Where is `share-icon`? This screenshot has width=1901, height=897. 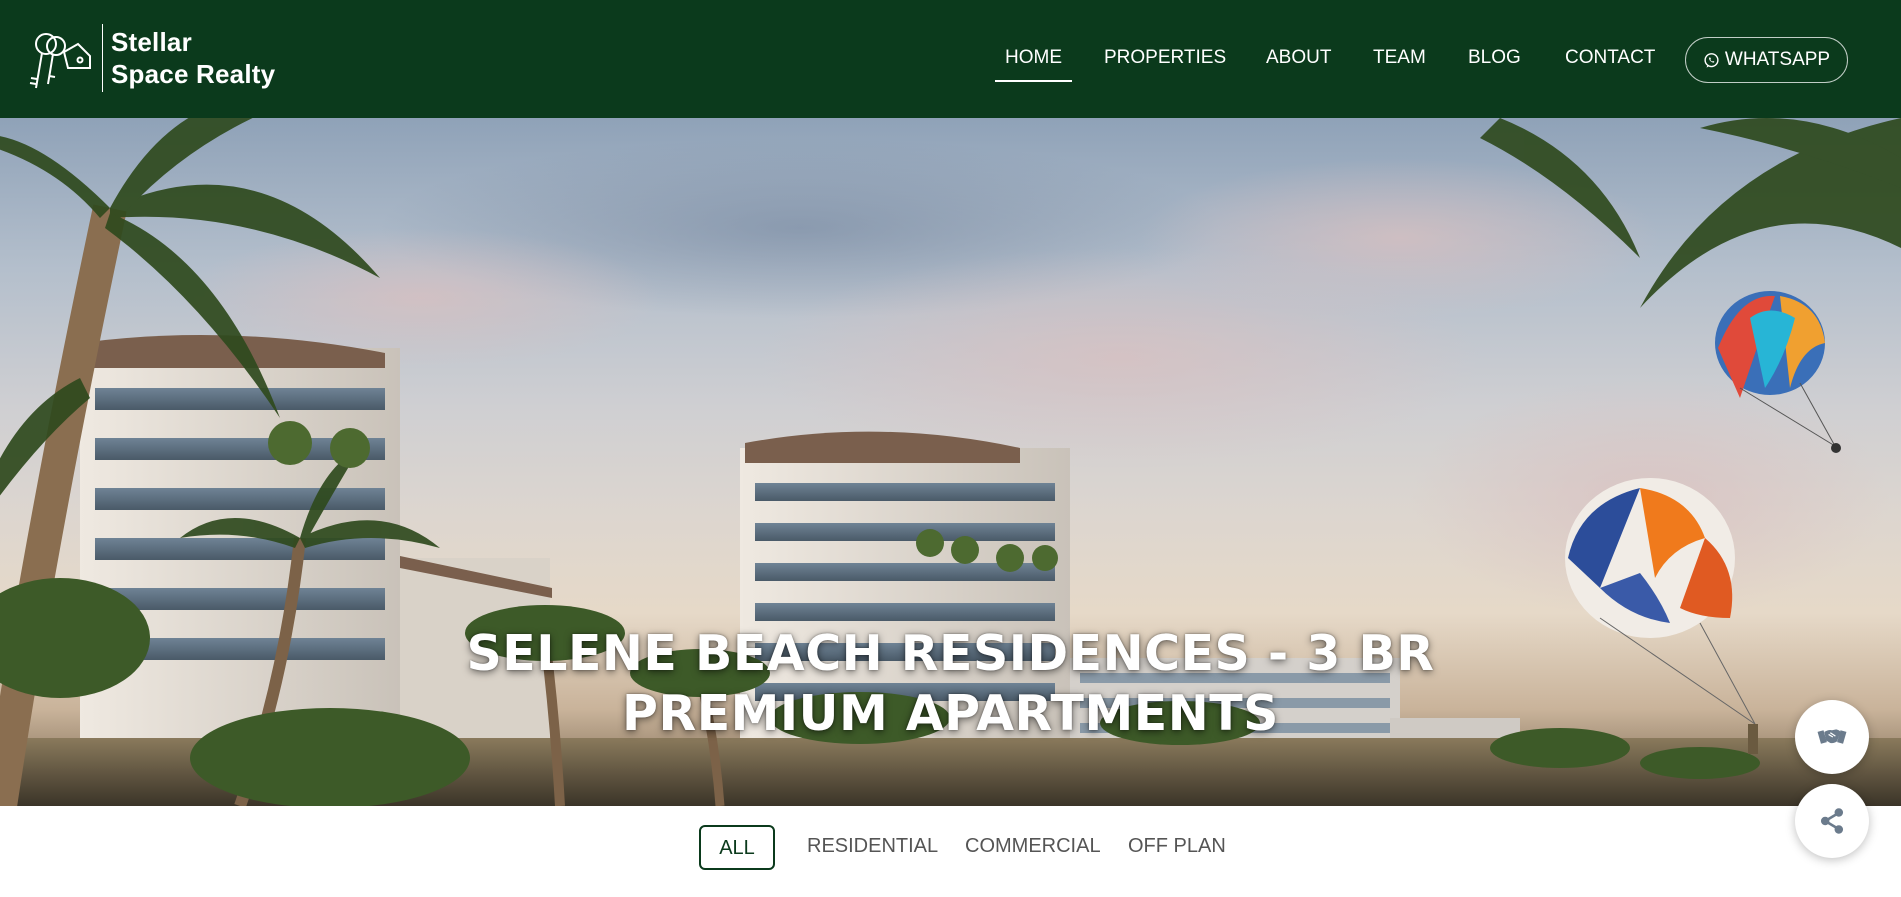
share-icon is located at coordinates (1832, 821).